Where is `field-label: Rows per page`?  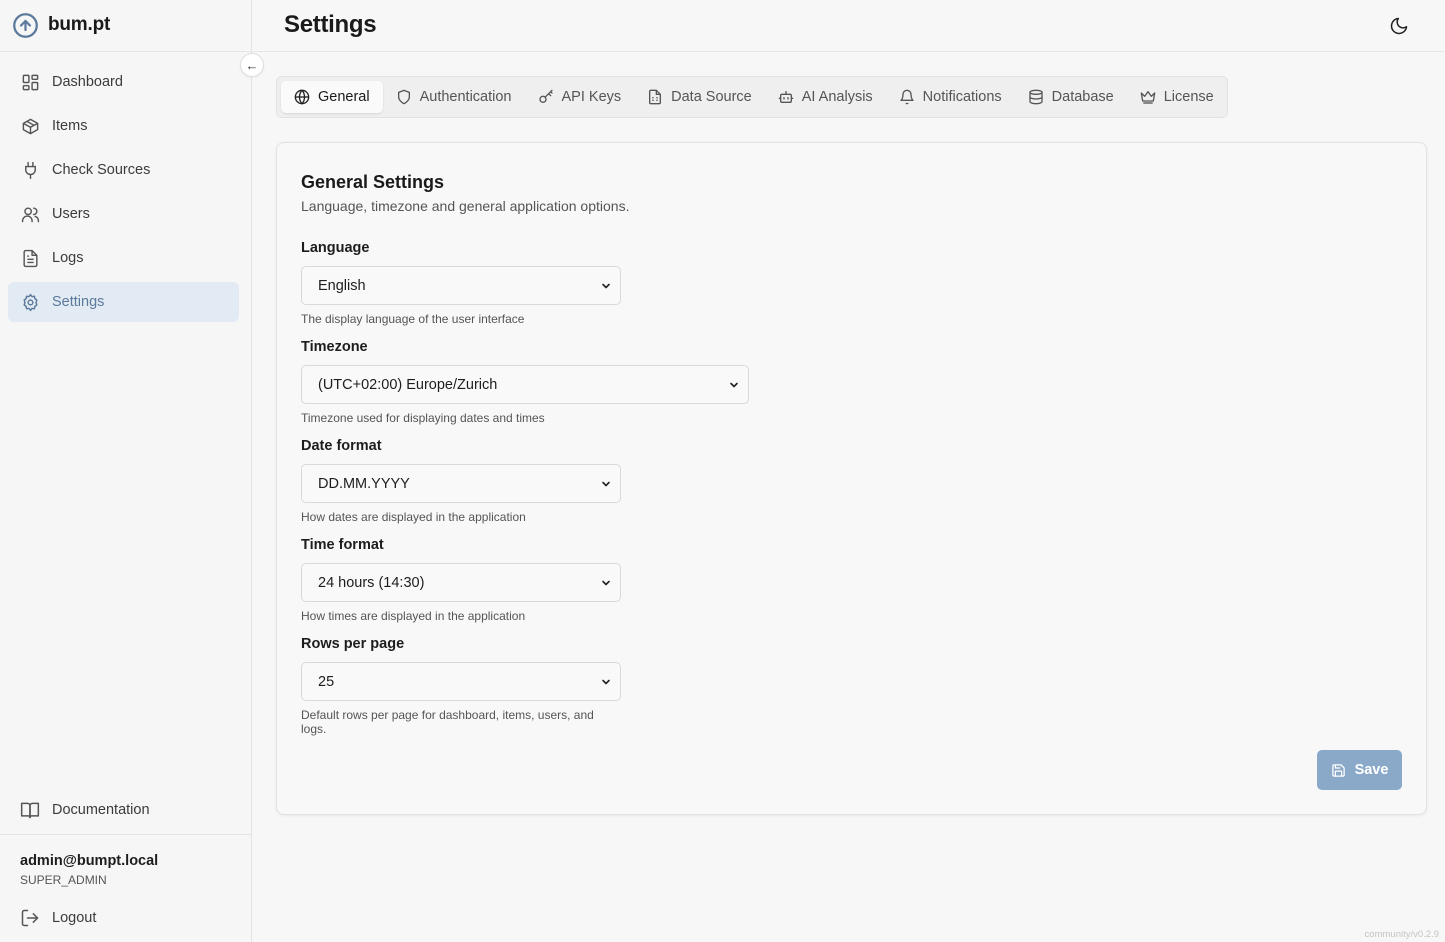
field-label: Rows per page is located at coordinates (353, 644).